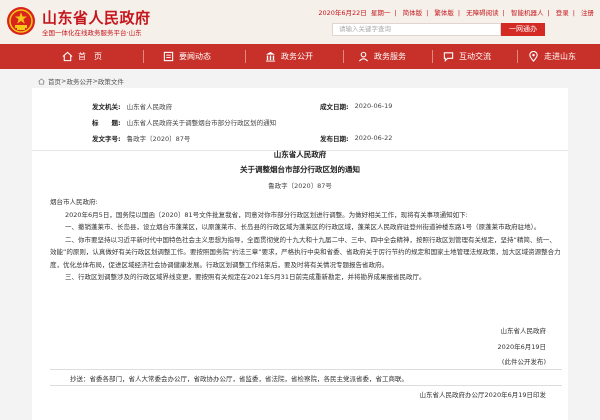 Image resolution: width=600 pixels, height=420 pixels. Describe the element at coordinates (168, 56) in the screenshot. I see `news-icon` at that location.